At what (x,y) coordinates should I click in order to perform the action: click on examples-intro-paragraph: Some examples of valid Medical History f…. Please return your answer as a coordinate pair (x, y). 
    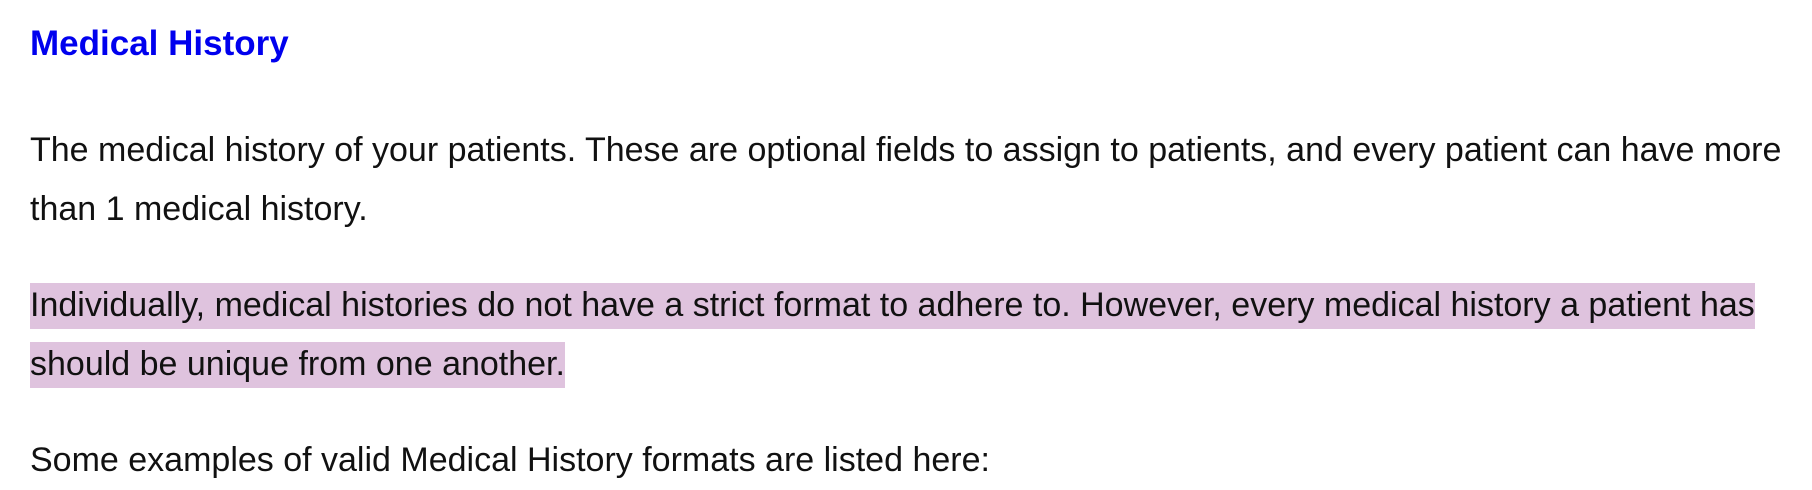
    Looking at the image, I should click on (510, 460).